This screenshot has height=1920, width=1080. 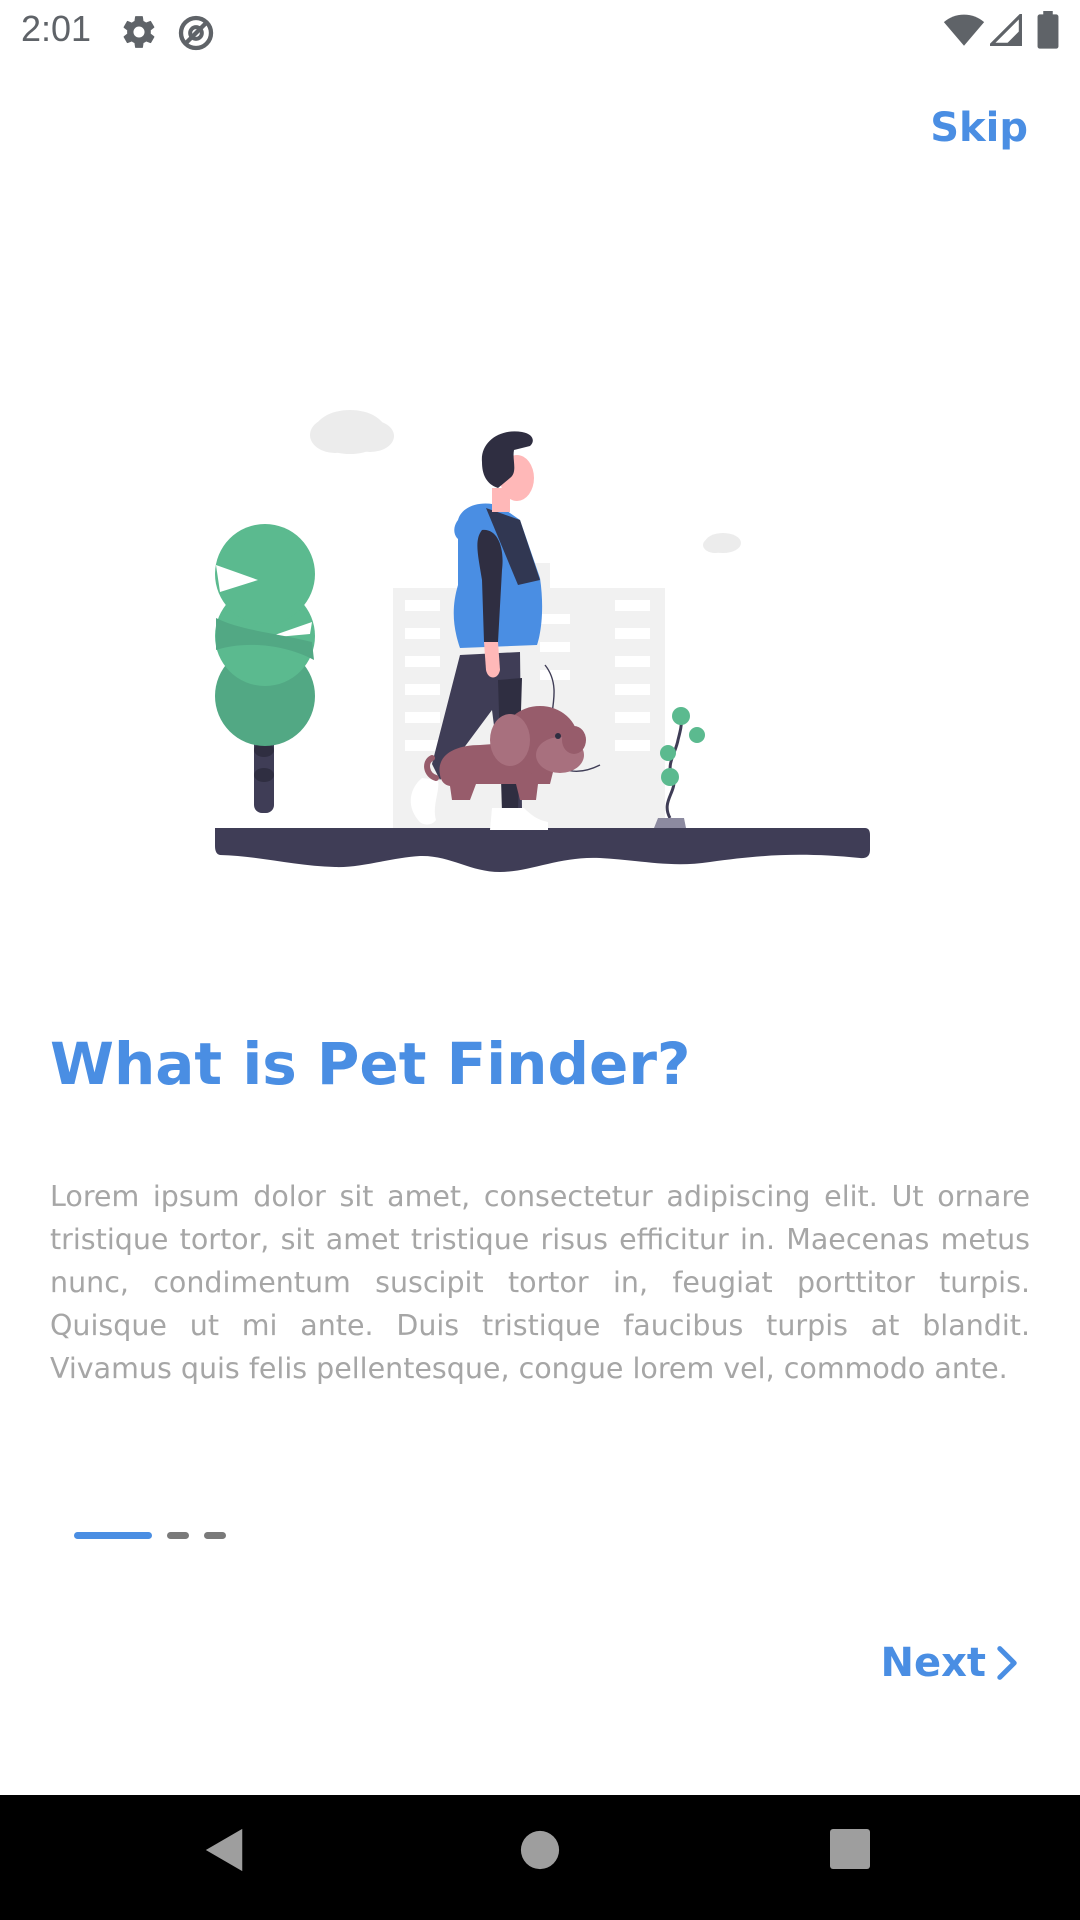 I want to click on battery-icon, so click(x=1048, y=30).